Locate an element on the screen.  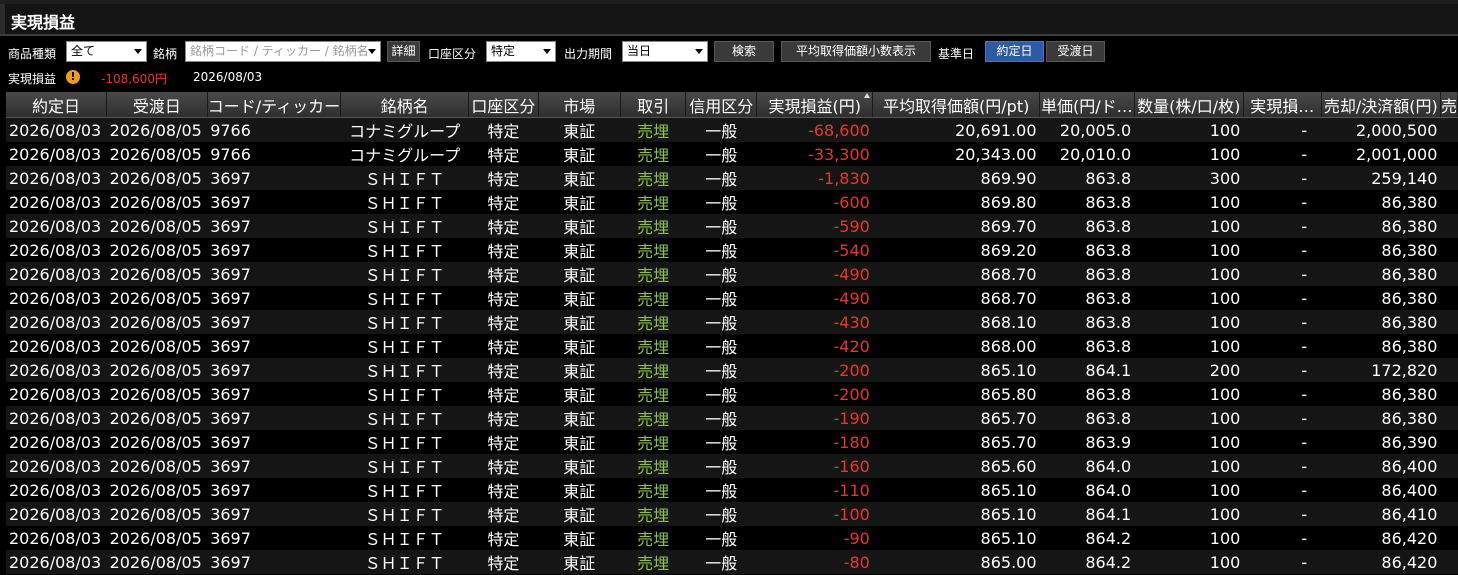
column-header-code: コード/ティッカー is located at coordinates (274, 105).